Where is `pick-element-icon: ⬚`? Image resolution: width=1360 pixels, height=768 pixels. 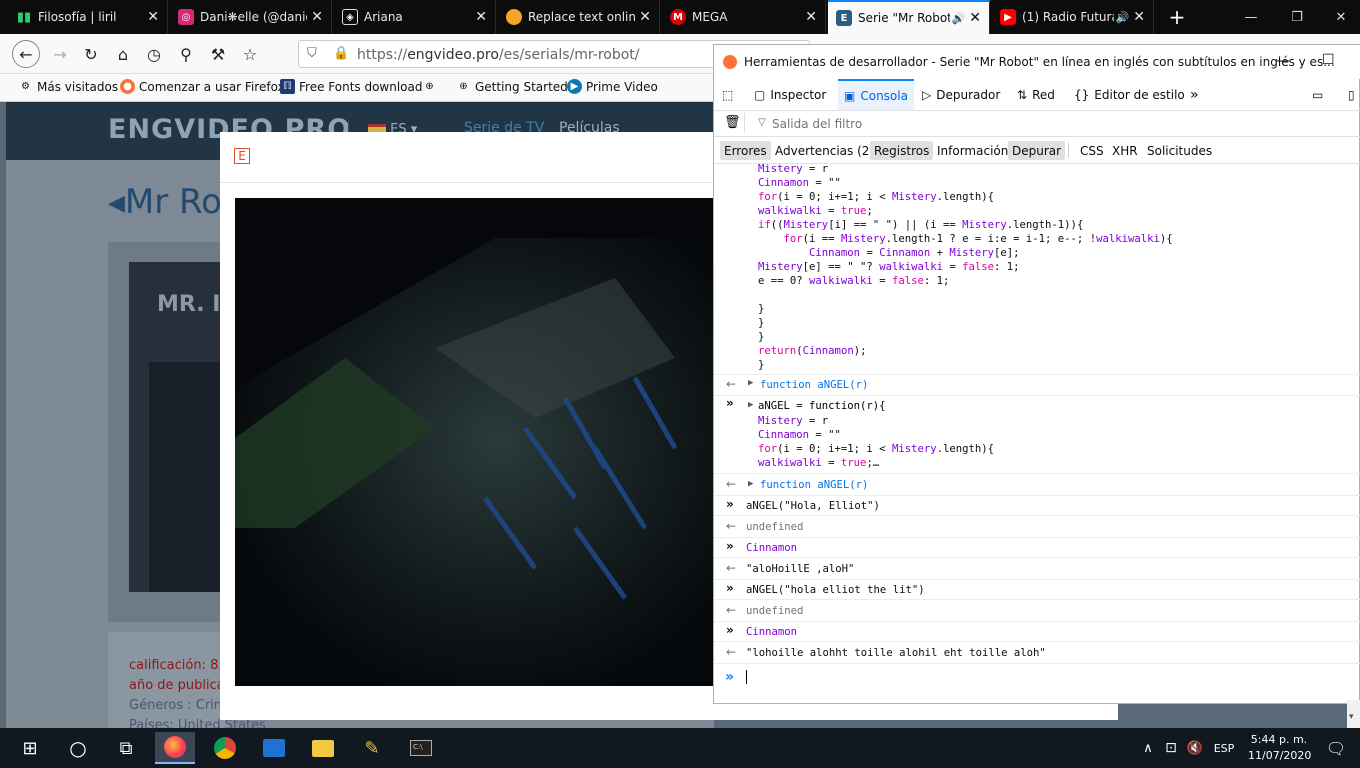 pick-element-icon: ⬚ is located at coordinates (727, 94).